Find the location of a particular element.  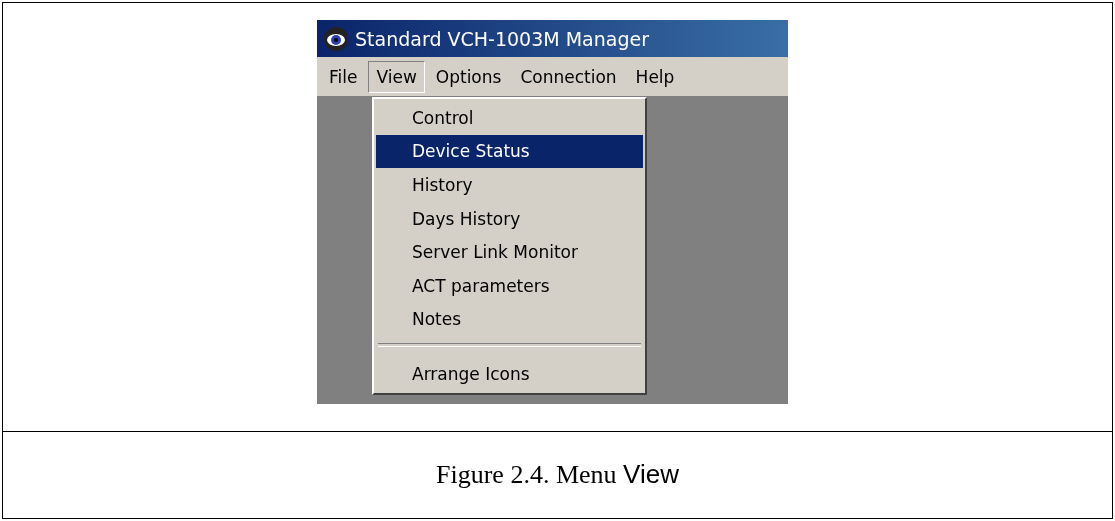

menu-item: Control is located at coordinates (509, 118).